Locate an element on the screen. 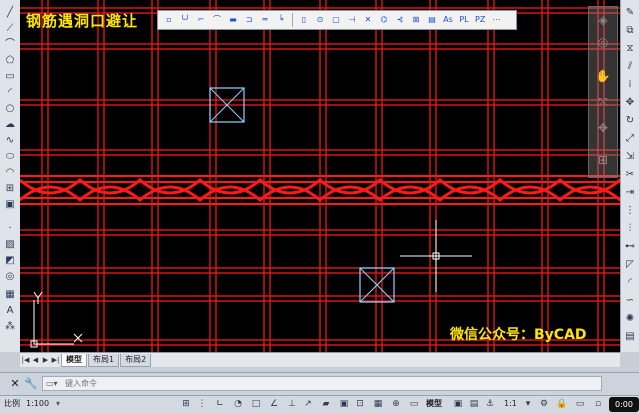 Image resolution: width=639 pixels, height=413 pixels. close-icon: ✕ is located at coordinates (15, 384).